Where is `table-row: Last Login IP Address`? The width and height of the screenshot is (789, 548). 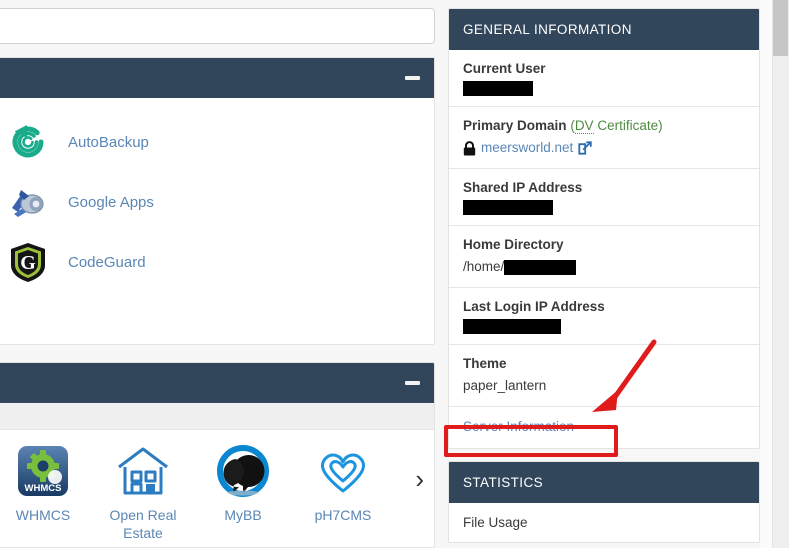
table-row: Last Login IP Address is located at coordinates (604, 316).